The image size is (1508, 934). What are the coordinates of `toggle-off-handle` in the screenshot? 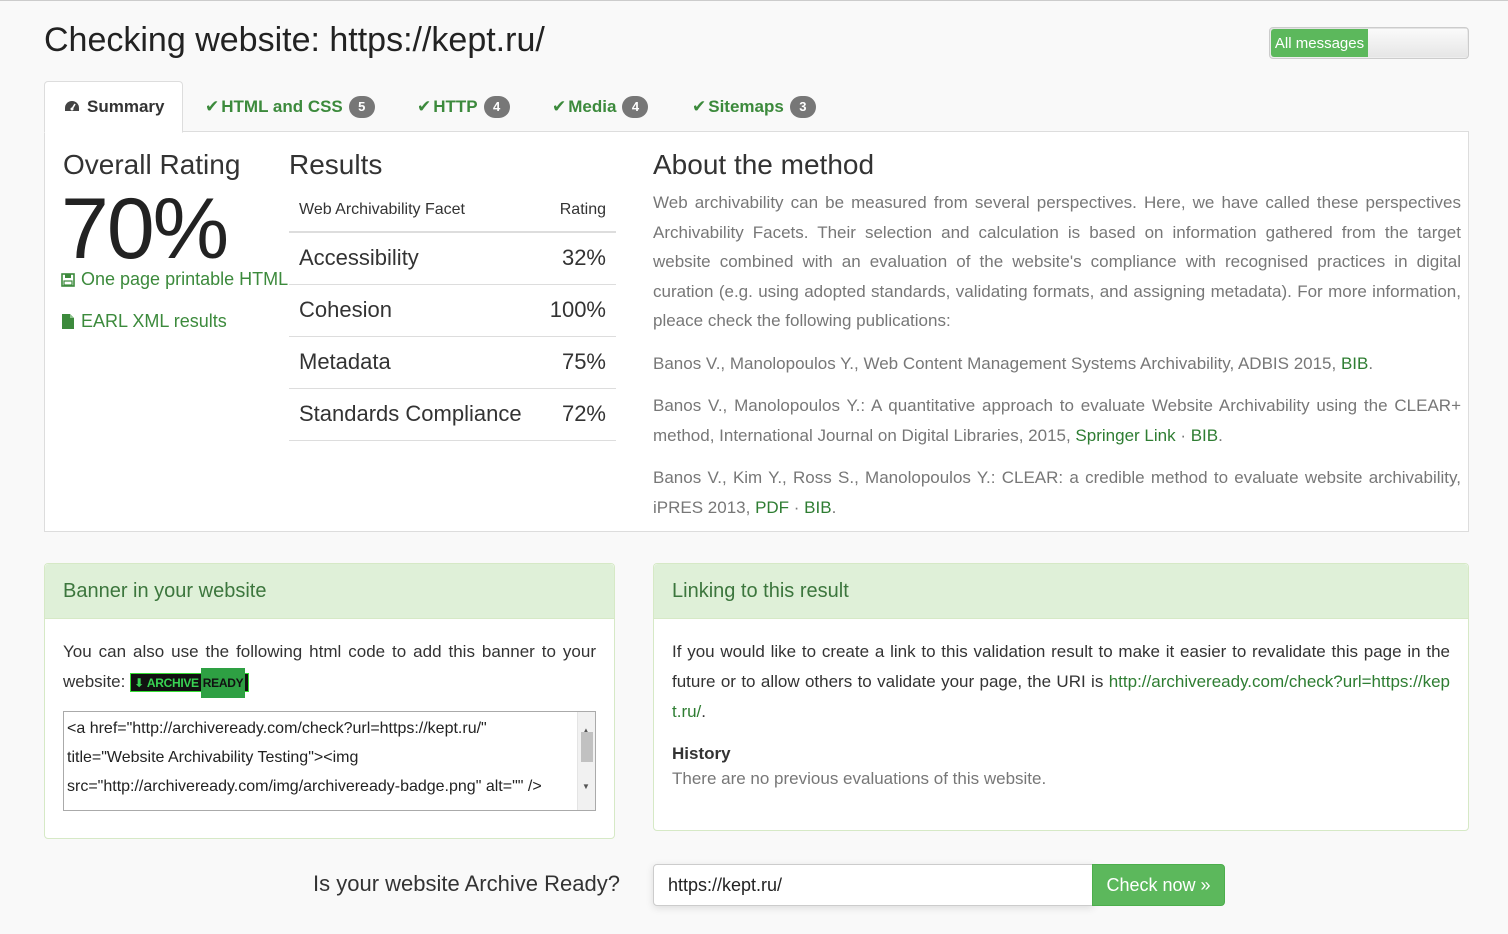 It's located at (1417, 43).